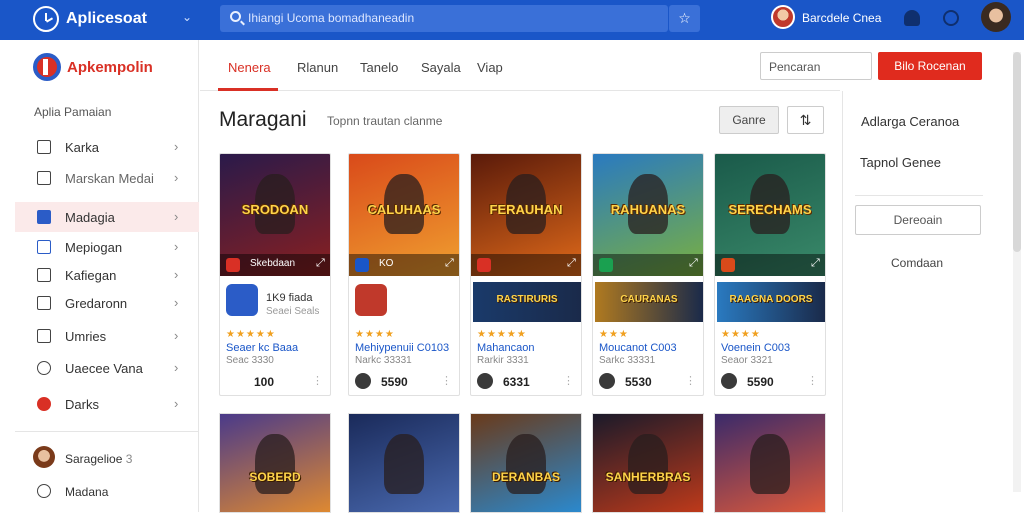  Describe the element at coordinates (841, 18) in the screenshot. I see `user-name: Barcdele Cnea` at that location.